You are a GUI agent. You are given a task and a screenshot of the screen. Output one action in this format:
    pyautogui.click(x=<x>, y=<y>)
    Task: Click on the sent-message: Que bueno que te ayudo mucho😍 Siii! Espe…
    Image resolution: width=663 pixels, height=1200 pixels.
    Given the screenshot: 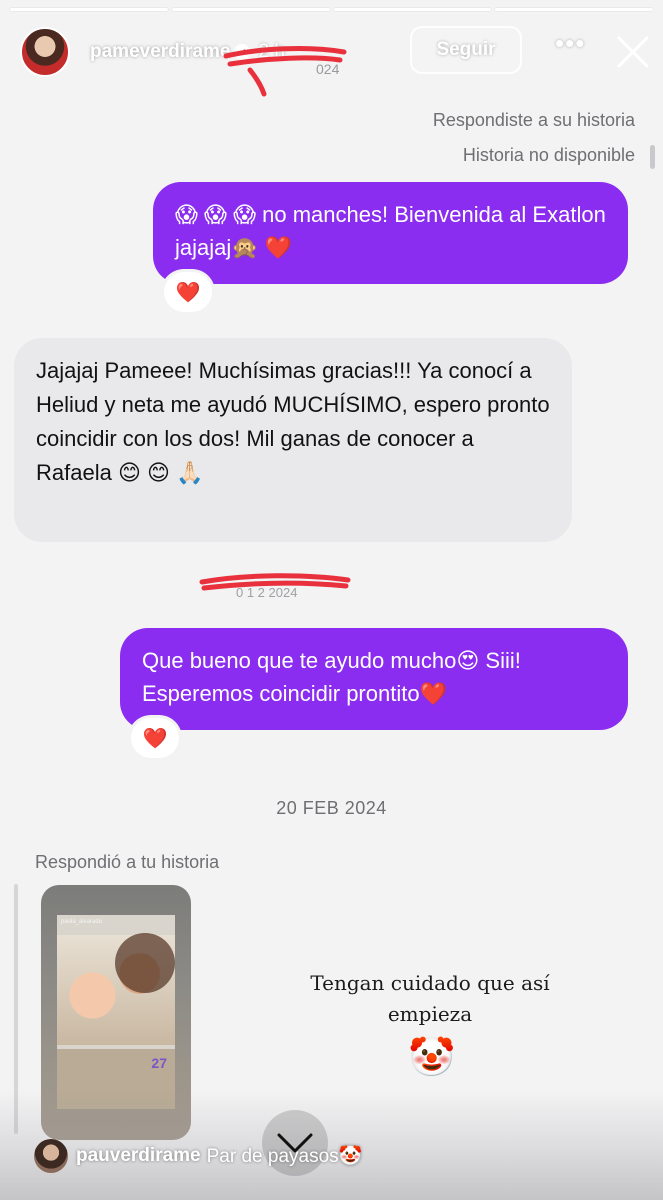 What is the action you would take?
    pyautogui.click(x=374, y=679)
    